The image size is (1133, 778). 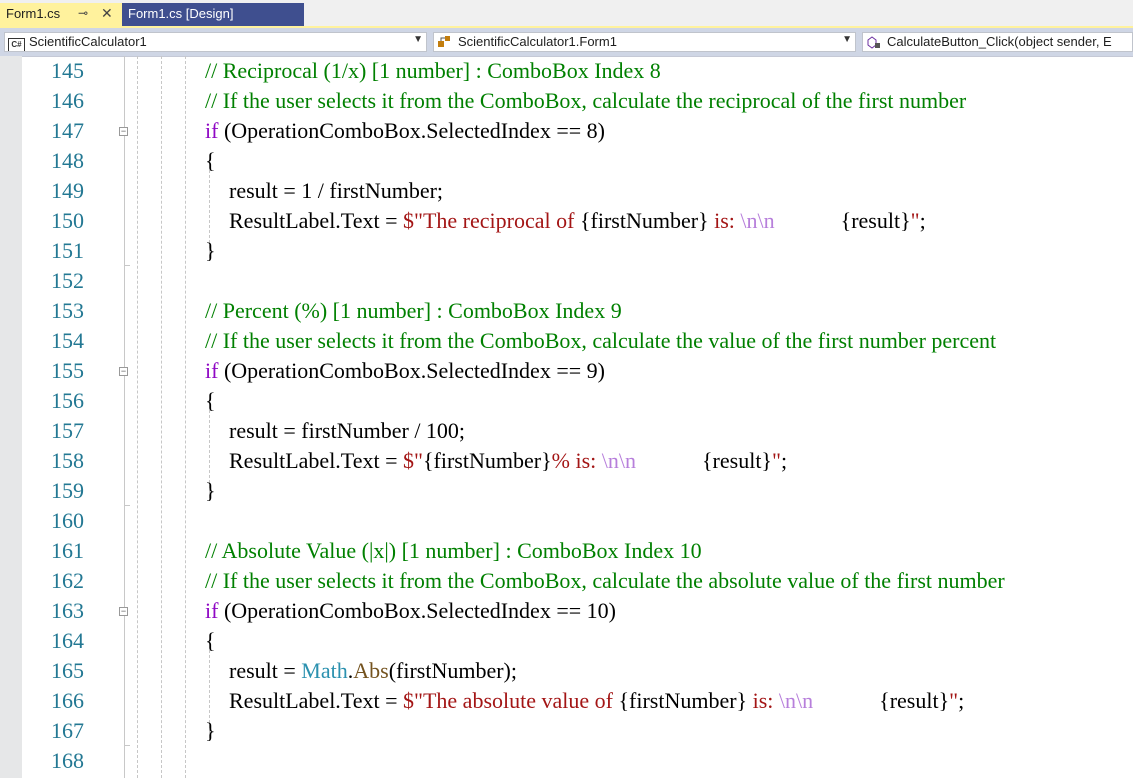 What do you see at coordinates (566, 731) in the screenshot?
I see `code-line: 167}` at bounding box center [566, 731].